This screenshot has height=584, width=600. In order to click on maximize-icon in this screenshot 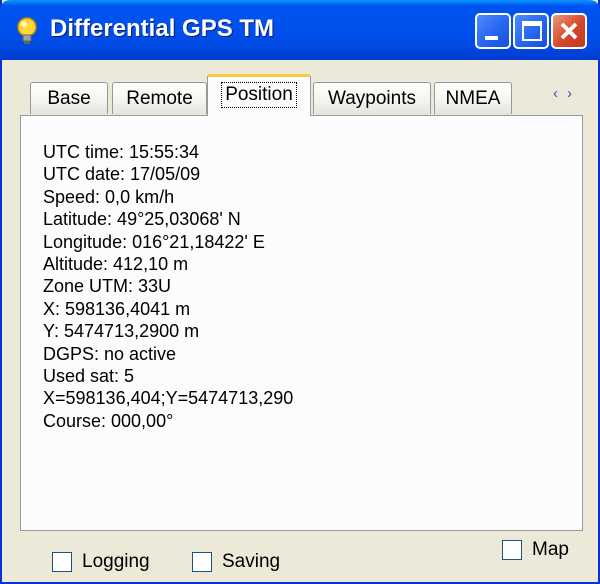, I will do `click(532, 31)`.